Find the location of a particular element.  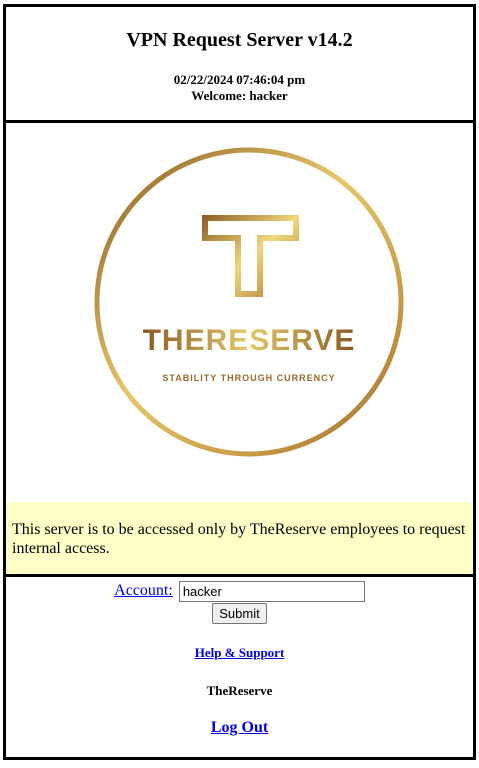

welcome-message: Welcome: hacker is located at coordinates (239, 95).